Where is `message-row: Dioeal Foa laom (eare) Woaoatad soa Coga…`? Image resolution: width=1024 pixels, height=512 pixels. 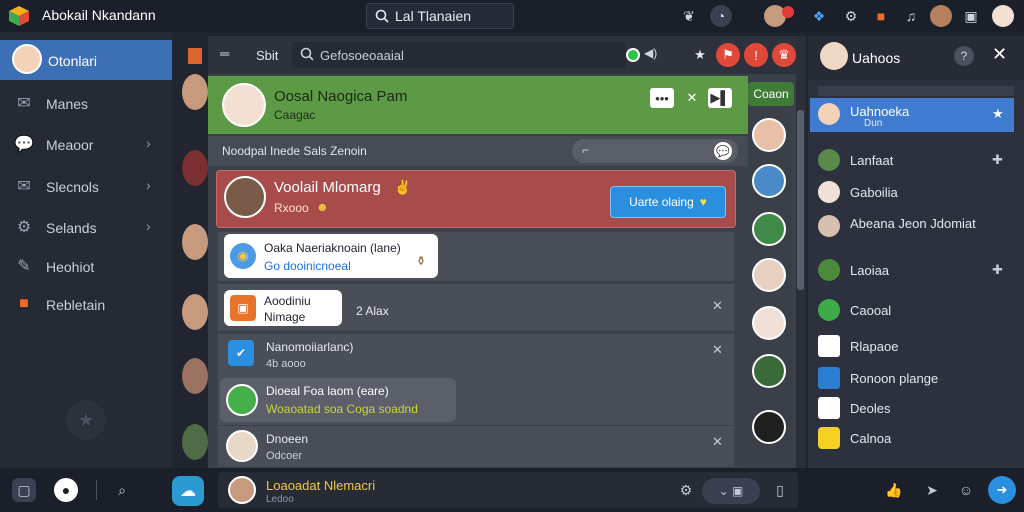
message-row: Dioeal Foa laom (eare) Woaoatad soa Coga… is located at coordinates (476, 401).